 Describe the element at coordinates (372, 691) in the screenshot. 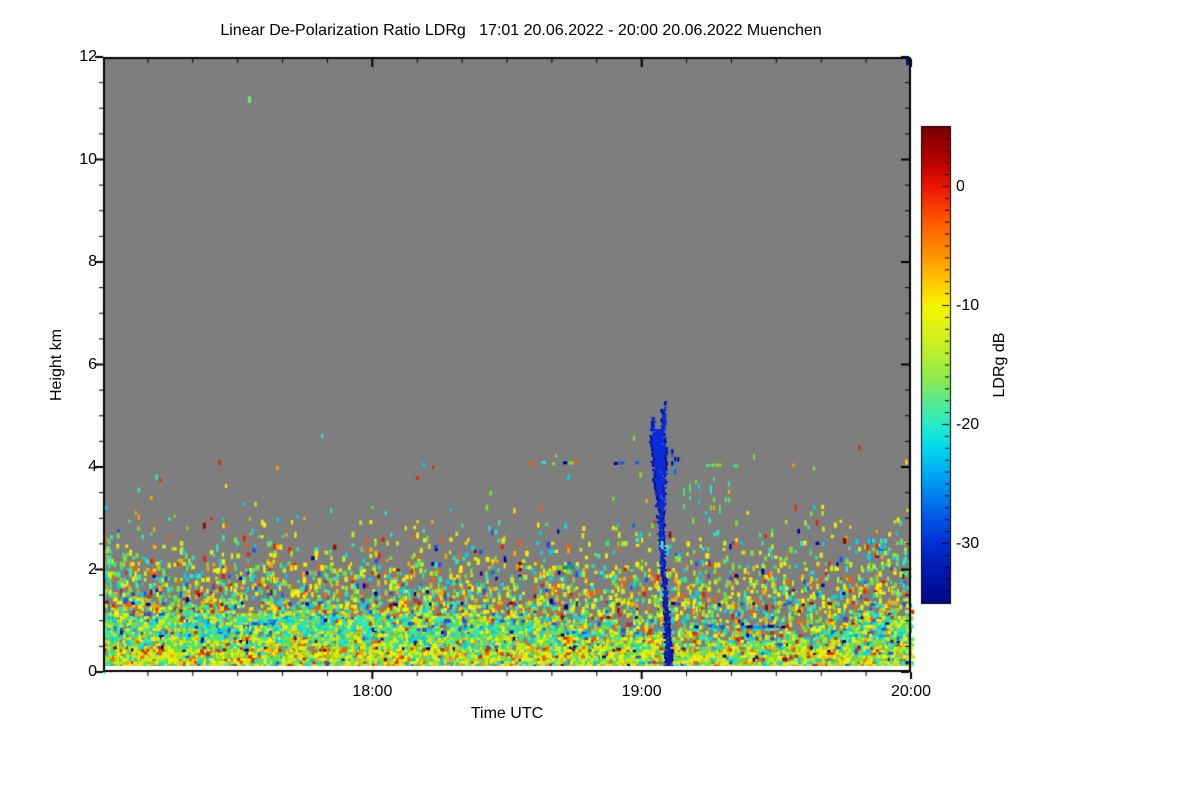

I see `x-tick-label: 18:00` at that location.